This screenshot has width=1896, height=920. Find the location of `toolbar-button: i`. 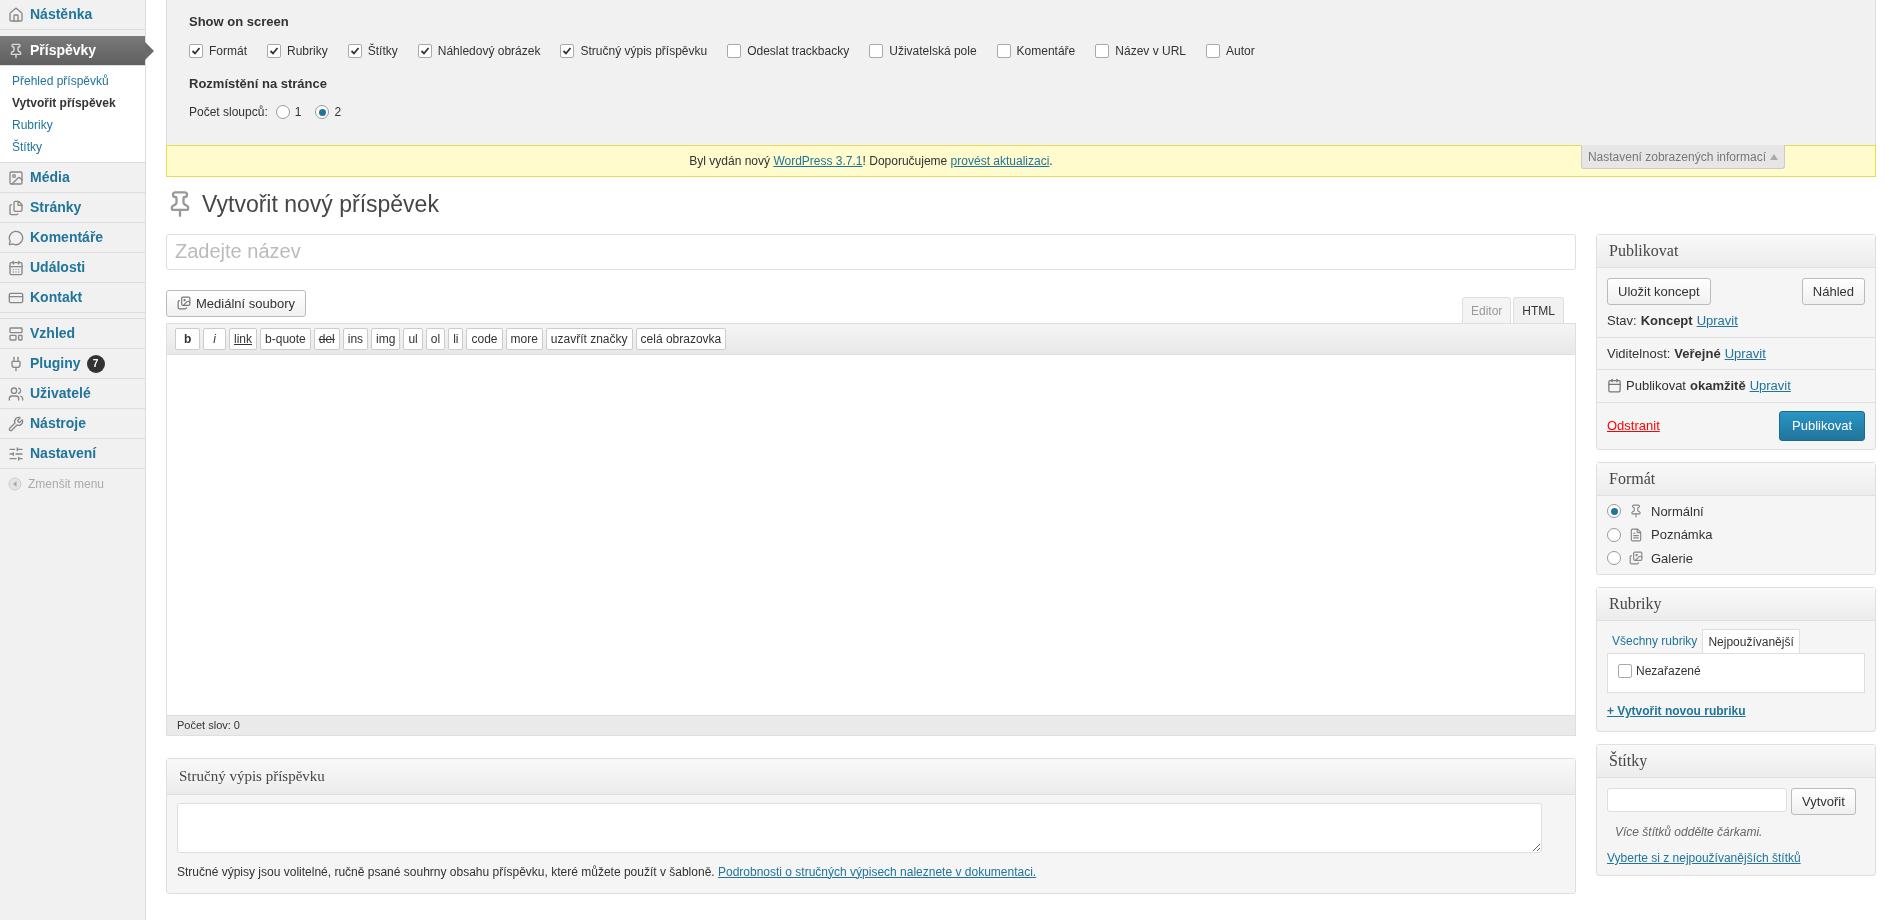

toolbar-button: i is located at coordinates (214, 339).